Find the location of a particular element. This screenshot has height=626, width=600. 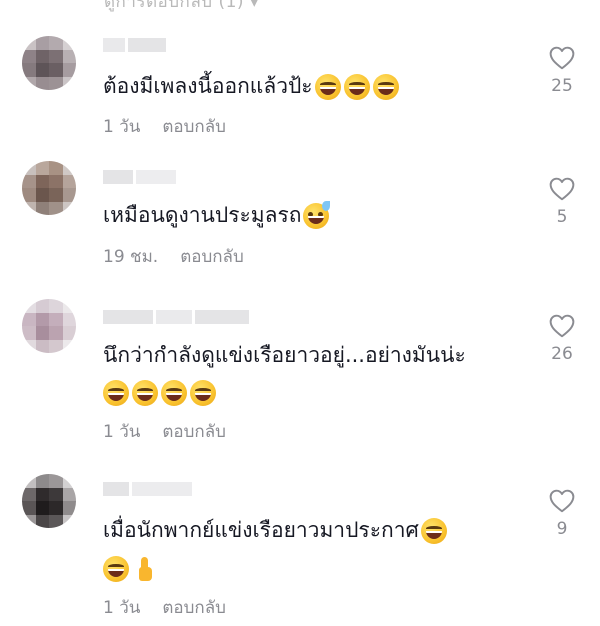

like-count: 9 is located at coordinates (562, 529).